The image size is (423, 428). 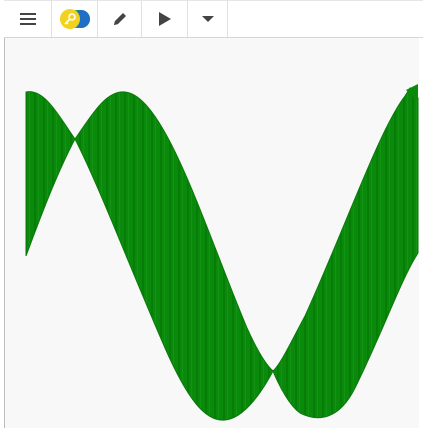 I want to click on toolbar, so click(x=213, y=19).